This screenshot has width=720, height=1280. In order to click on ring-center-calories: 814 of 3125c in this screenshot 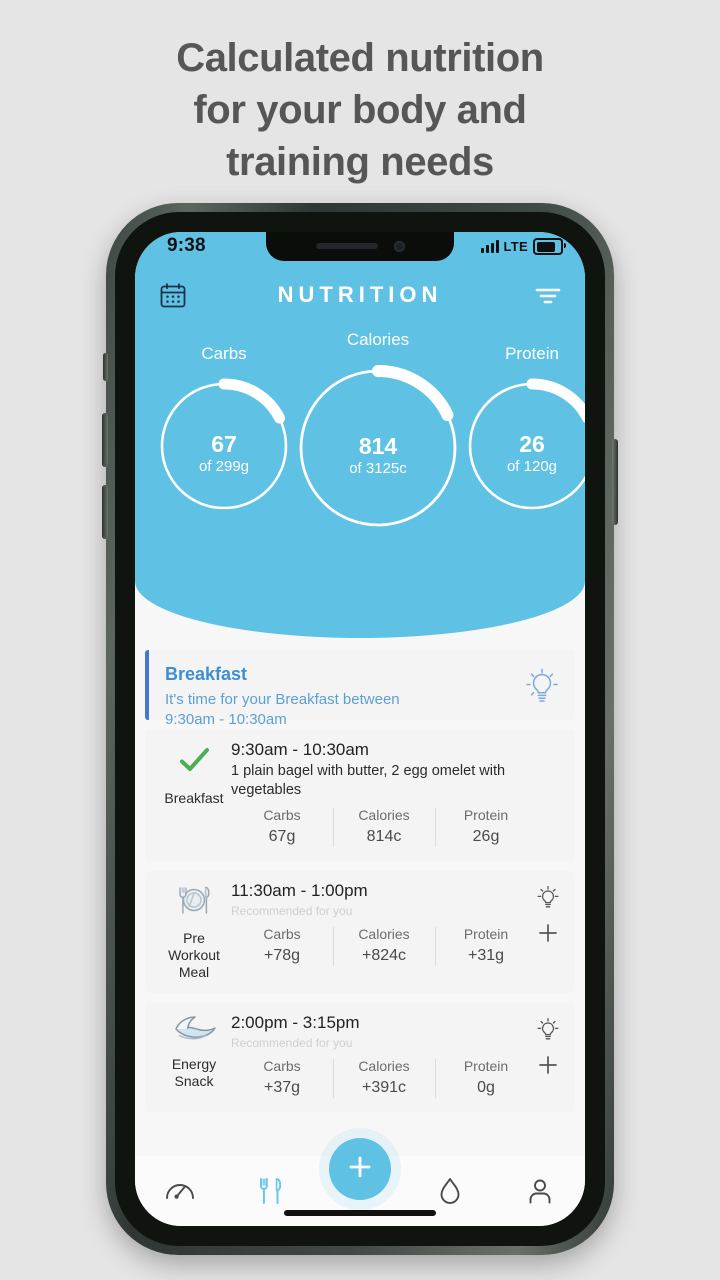, I will do `click(378, 456)`.